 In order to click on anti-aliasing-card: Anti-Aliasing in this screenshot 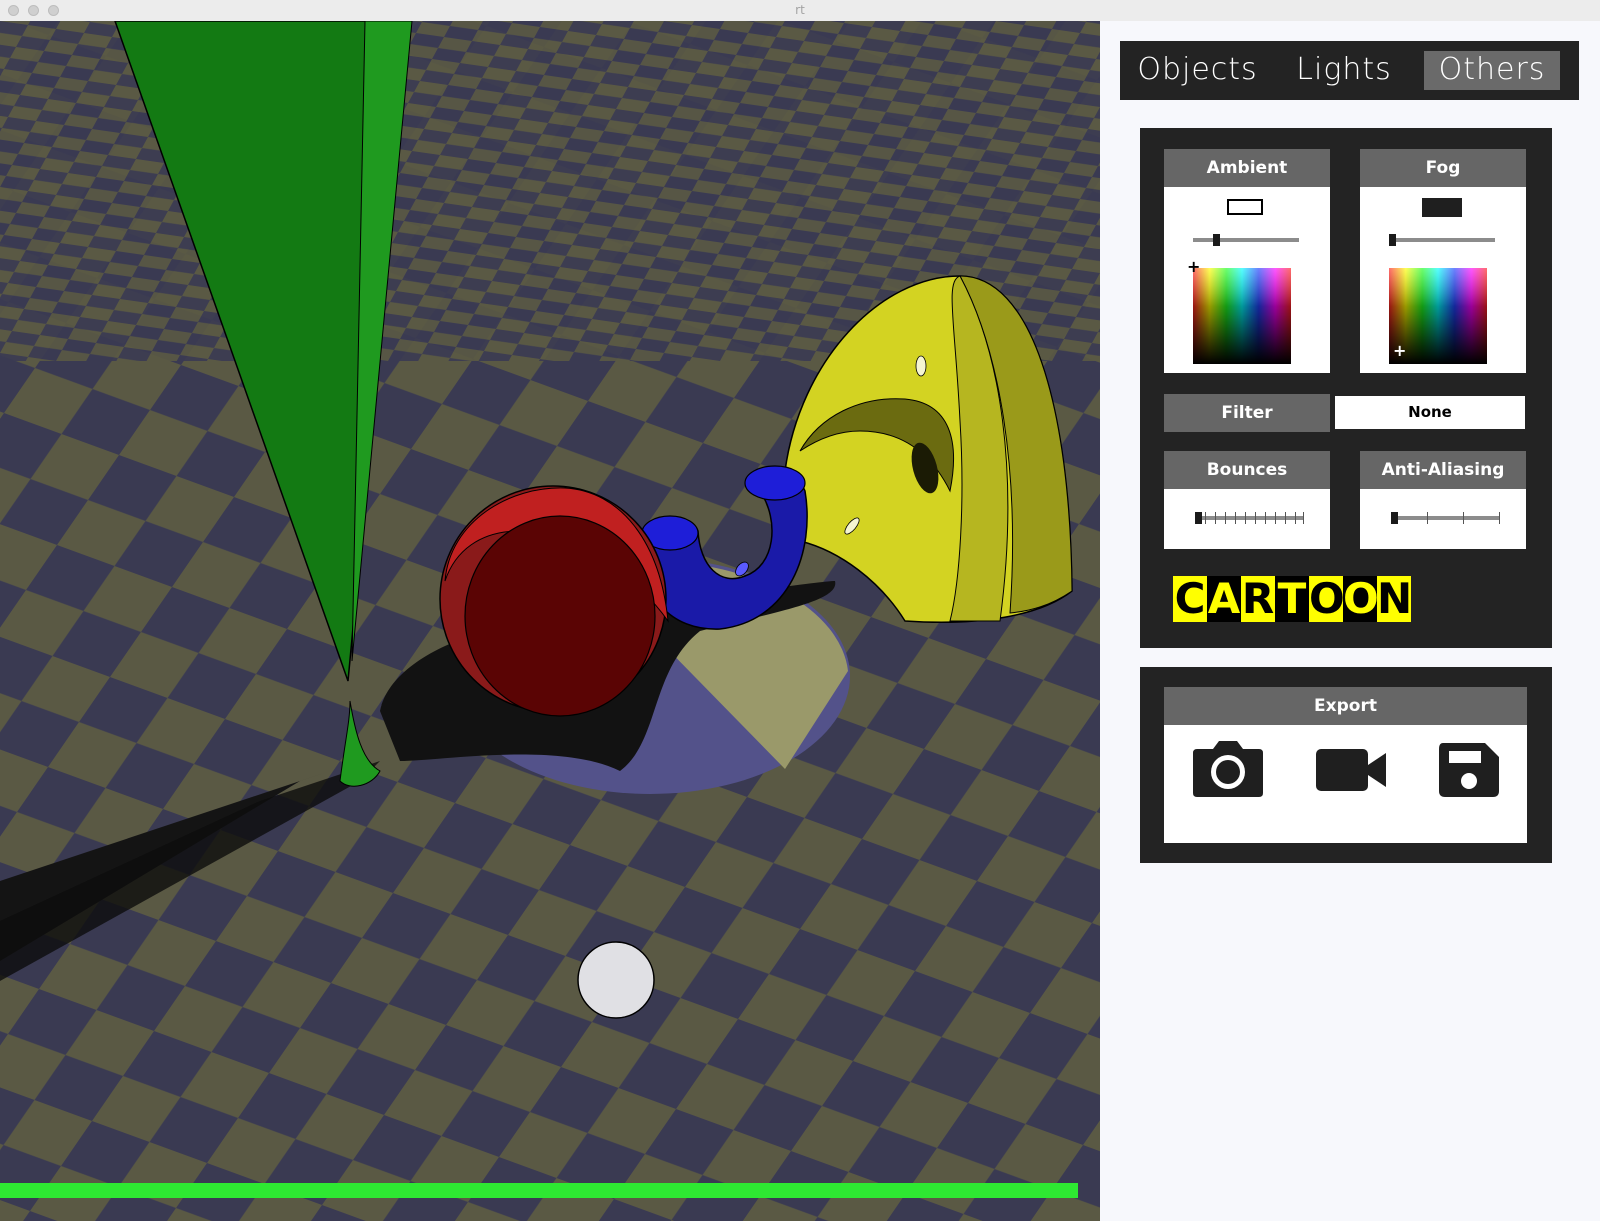, I will do `click(1443, 500)`.